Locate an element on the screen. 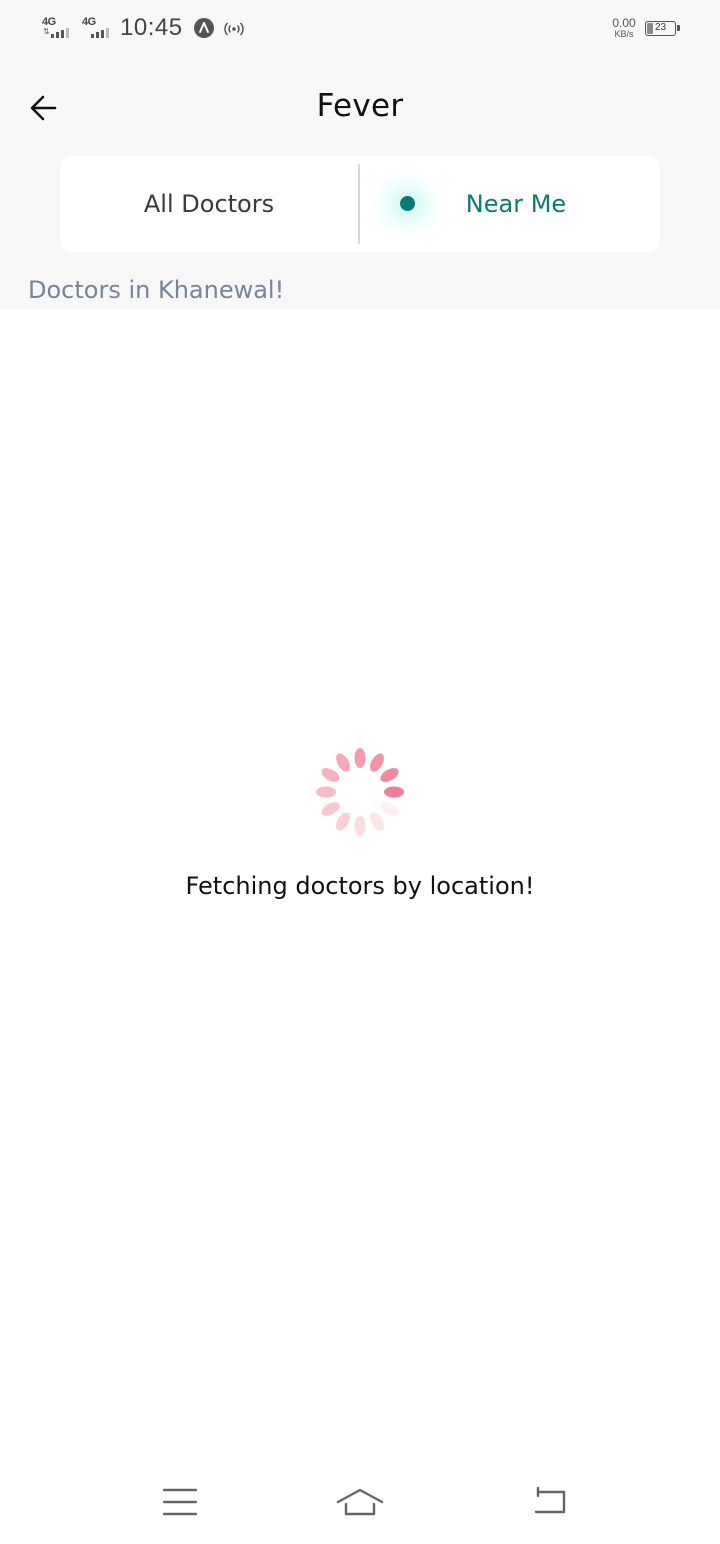 The height and width of the screenshot is (1544, 720). network-speed: 0.00 KB/s is located at coordinates (624, 28).